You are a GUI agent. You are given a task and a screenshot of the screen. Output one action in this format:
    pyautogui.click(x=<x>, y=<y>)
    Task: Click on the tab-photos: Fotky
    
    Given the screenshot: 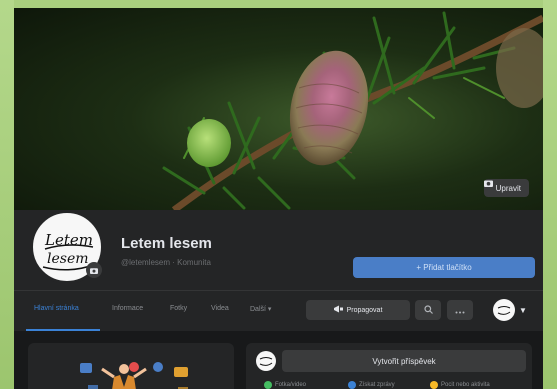 What is the action you would take?
    pyautogui.click(x=178, y=308)
    